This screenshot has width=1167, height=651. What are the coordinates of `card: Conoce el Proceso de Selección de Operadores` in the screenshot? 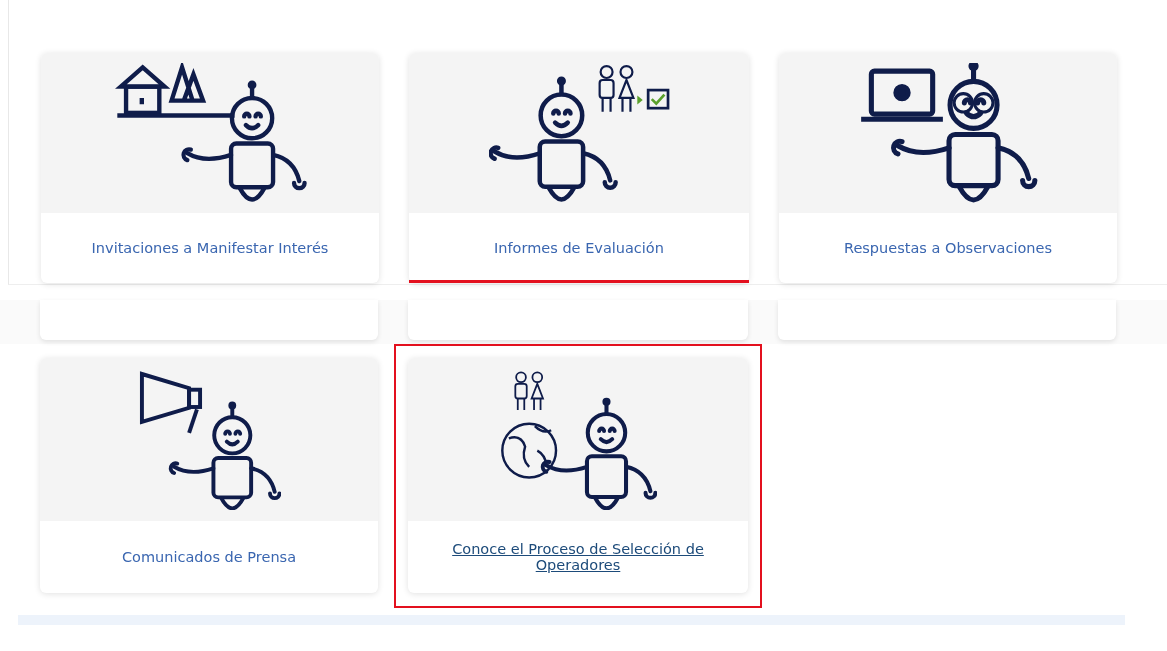 It's located at (578, 475).